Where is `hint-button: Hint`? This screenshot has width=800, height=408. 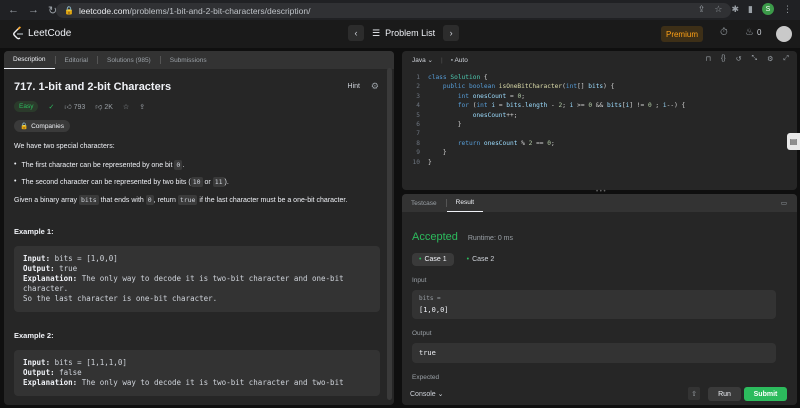
hint-button: Hint is located at coordinates (354, 86).